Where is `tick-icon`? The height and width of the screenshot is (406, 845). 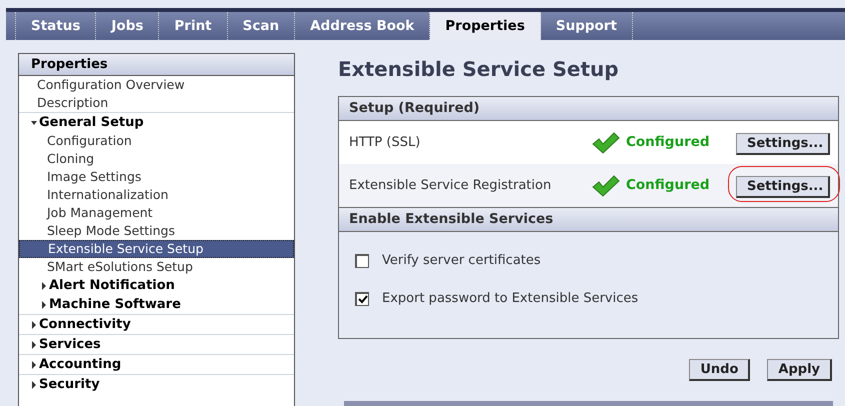 tick-icon is located at coordinates (363, 299).